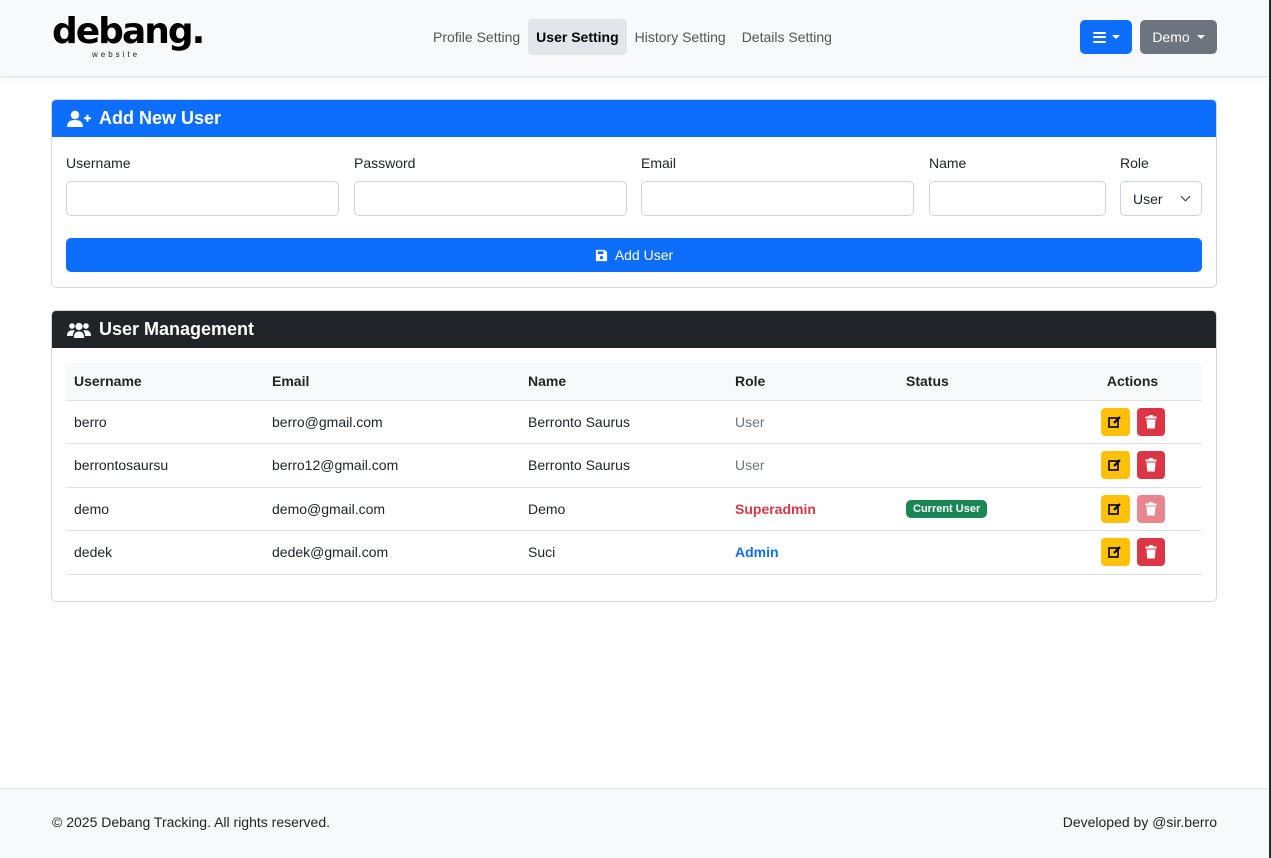 Image resolution: width=1271 pixels, height=858 pixels. What do you see at coordinates (623, 382) in the screenshot?
I see `column-header-name: Name` at bounding box center [623, 382].